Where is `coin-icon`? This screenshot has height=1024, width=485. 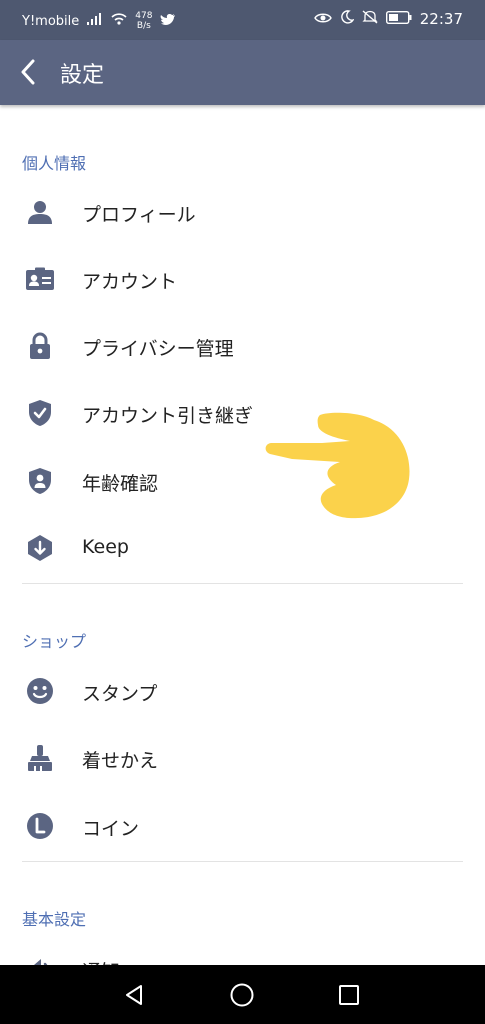
coin-icon is located at coordinates (40, 826).